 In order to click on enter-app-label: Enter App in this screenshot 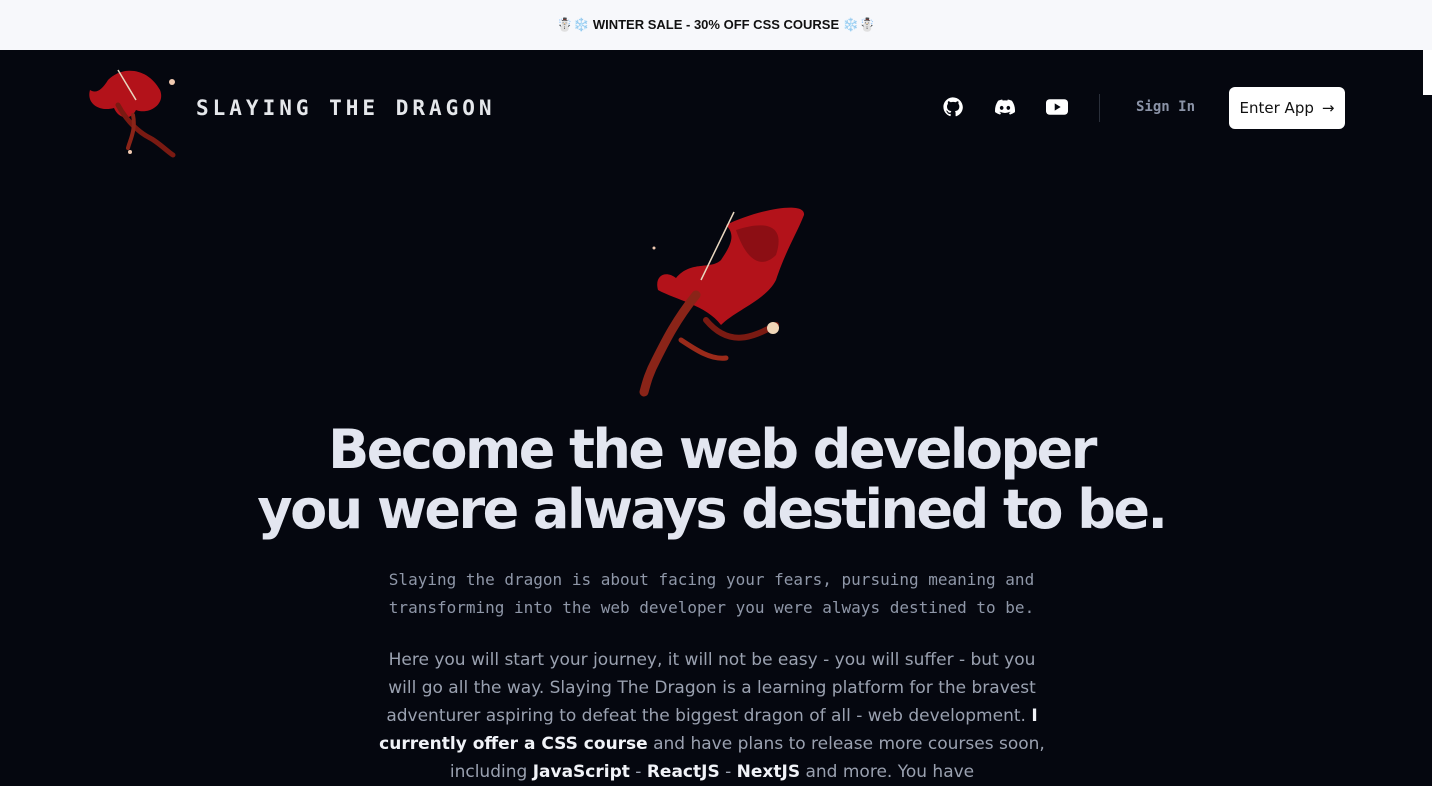, I will do `click(1276, 108)`.